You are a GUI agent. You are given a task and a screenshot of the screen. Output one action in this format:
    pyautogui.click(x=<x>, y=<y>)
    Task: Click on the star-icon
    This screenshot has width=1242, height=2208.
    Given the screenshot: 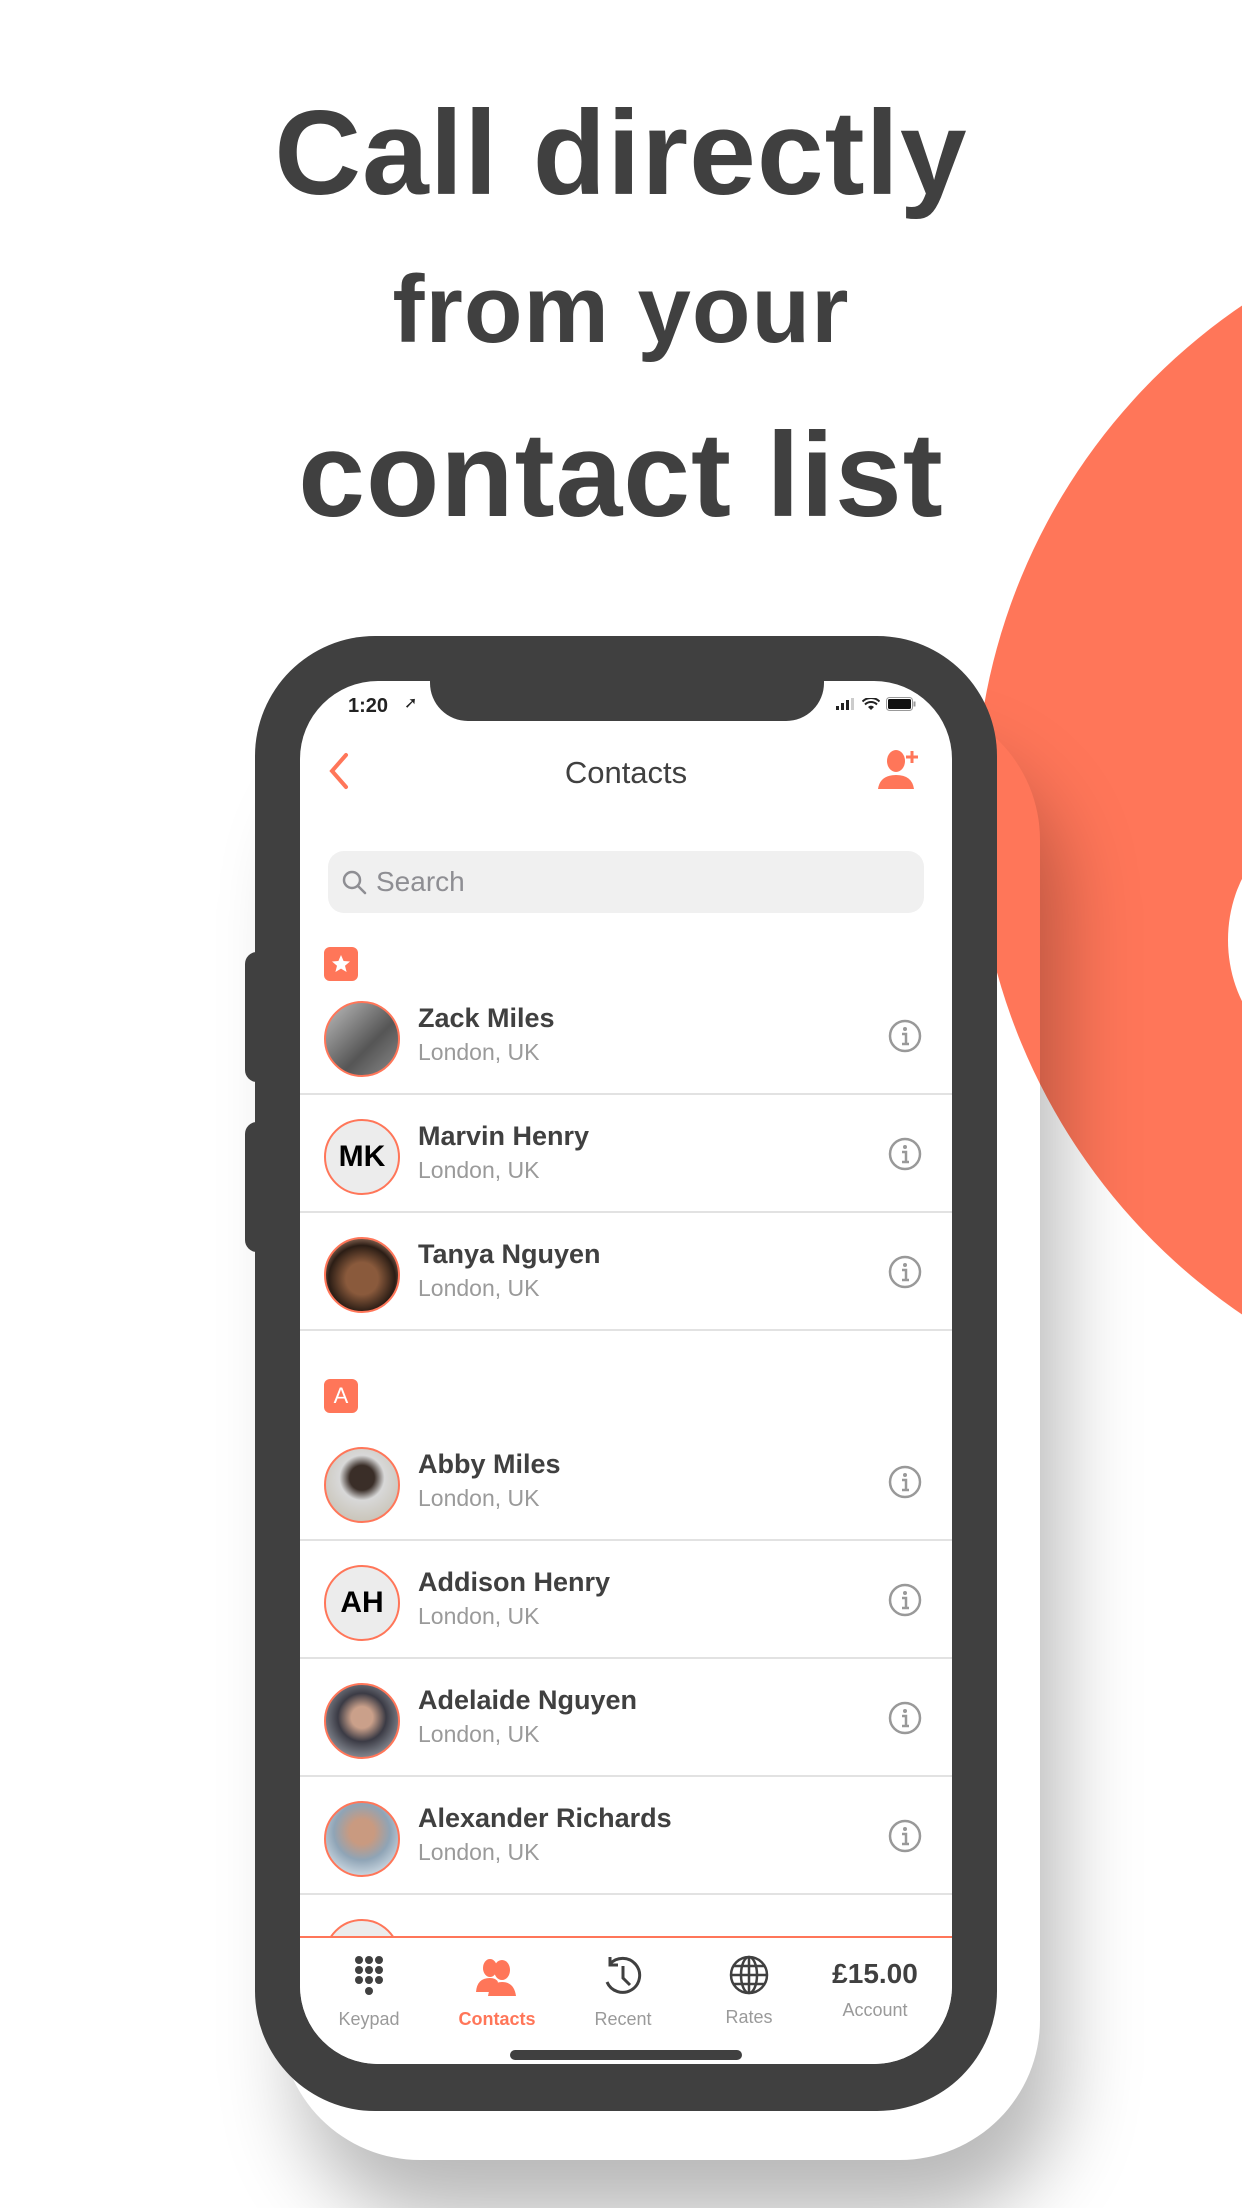 What is the action you would take?
    pyautogui.click(x=341, y=963)
    